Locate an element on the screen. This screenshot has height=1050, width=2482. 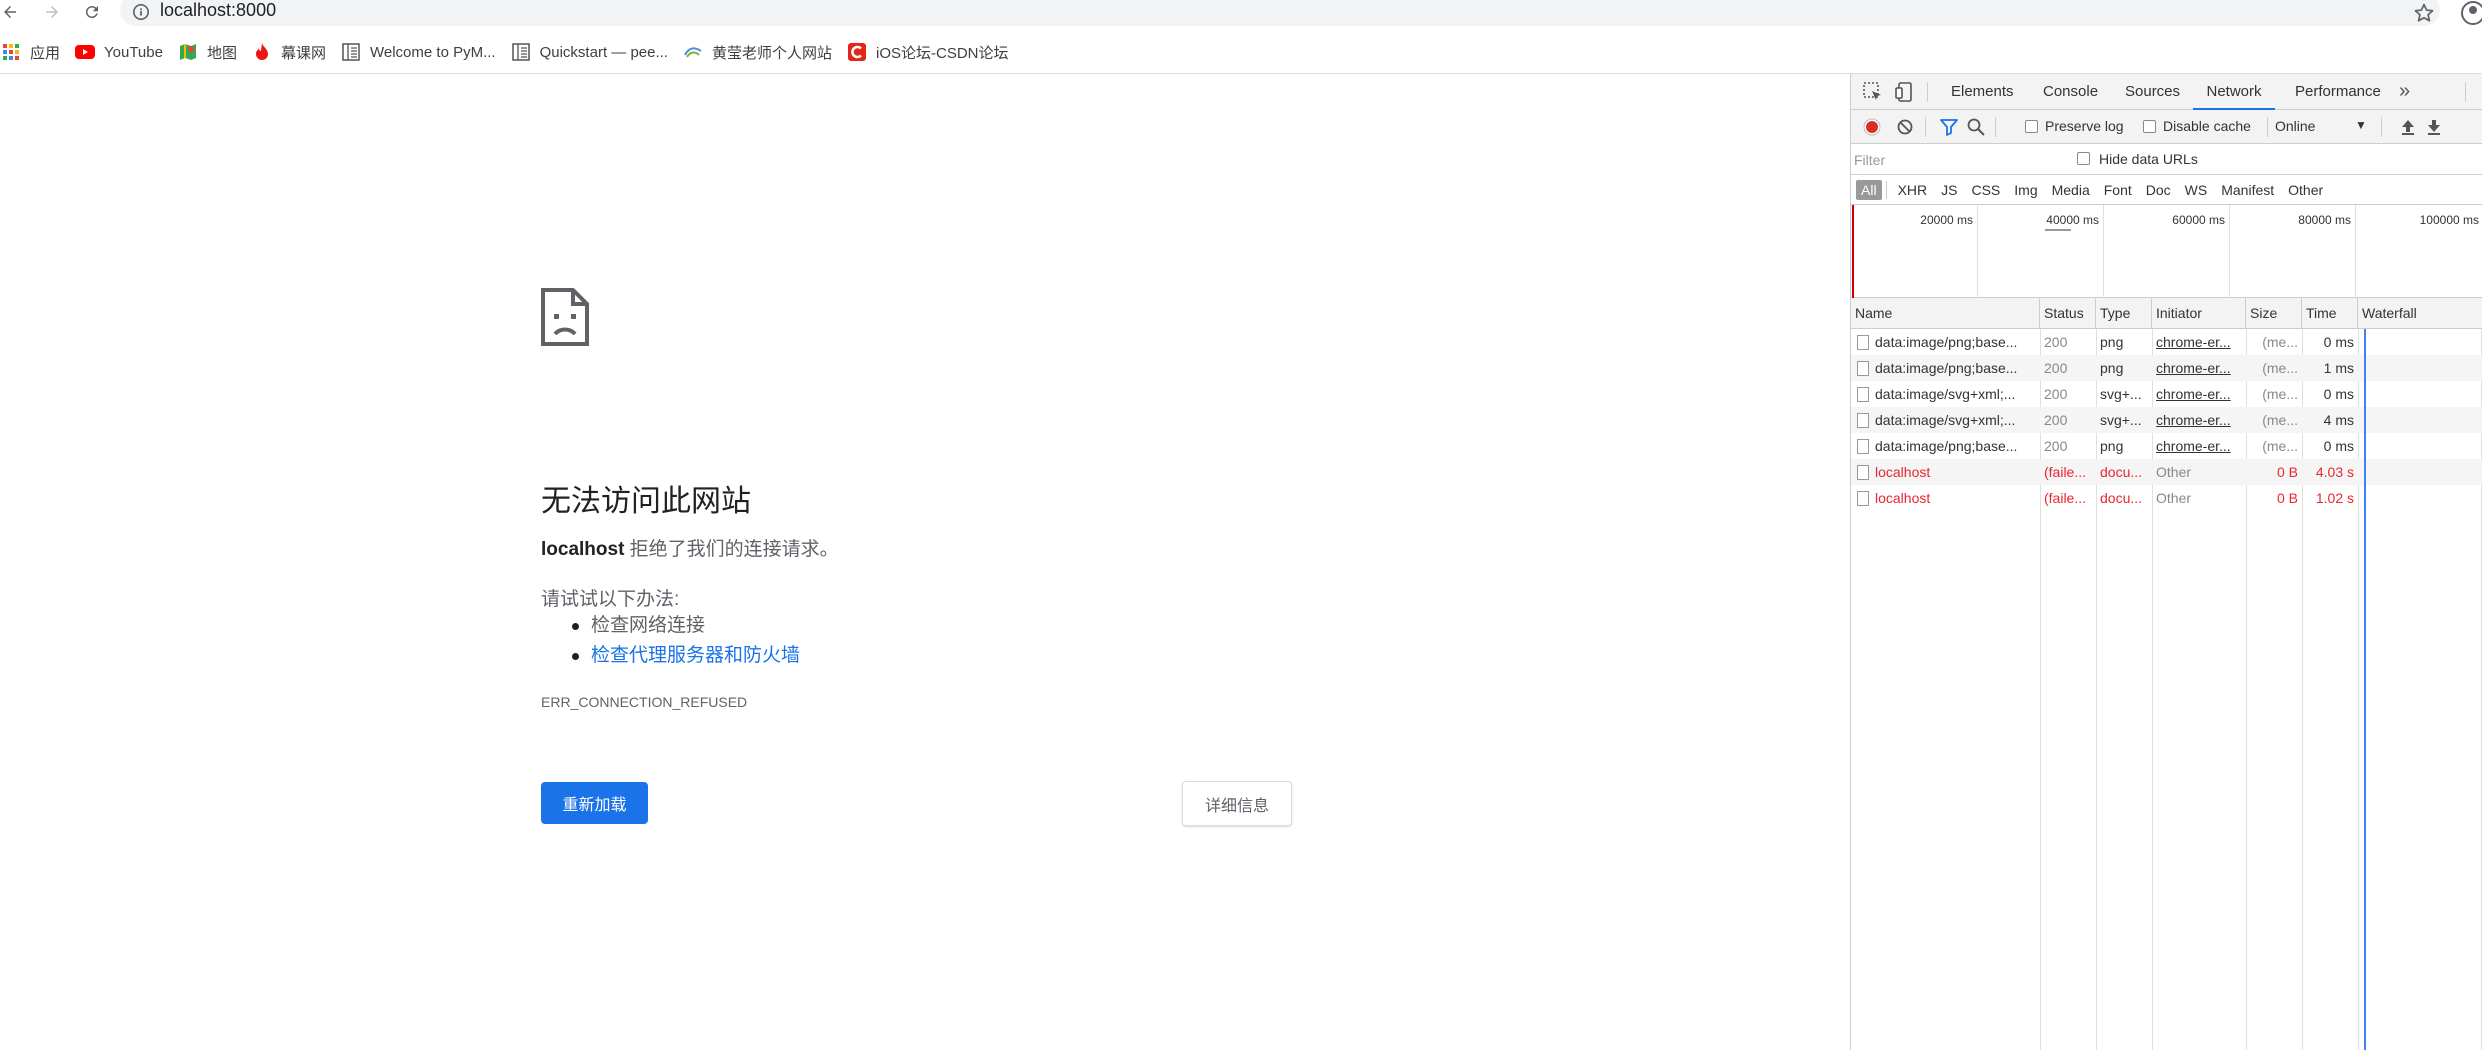
record-icon is located at coordinates (1872, 127).